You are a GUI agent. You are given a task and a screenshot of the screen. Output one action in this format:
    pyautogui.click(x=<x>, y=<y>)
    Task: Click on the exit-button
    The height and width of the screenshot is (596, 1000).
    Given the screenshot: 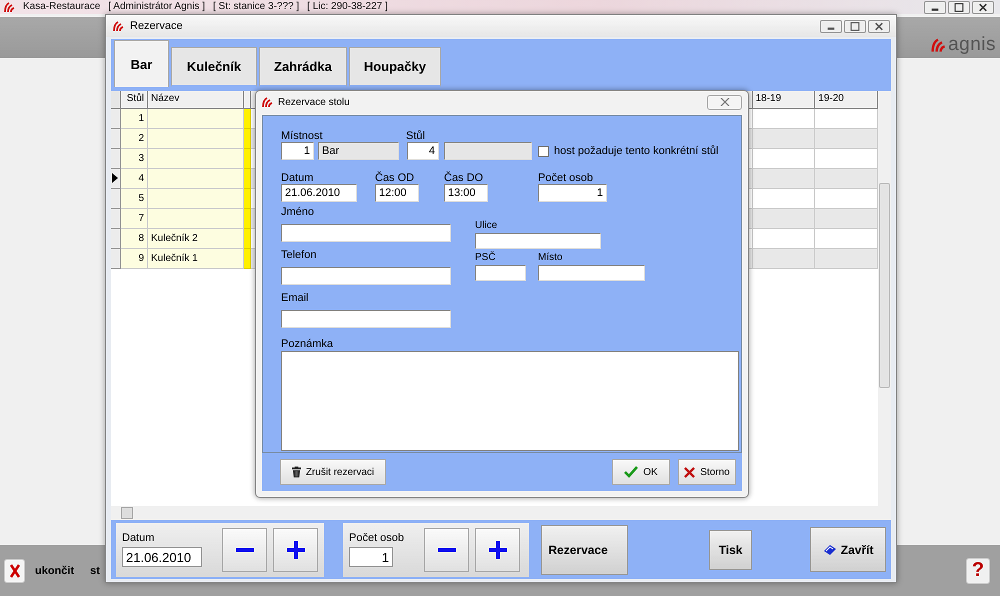 What is the action you would take?
    pyautogui.click(x=14, y=570)
    